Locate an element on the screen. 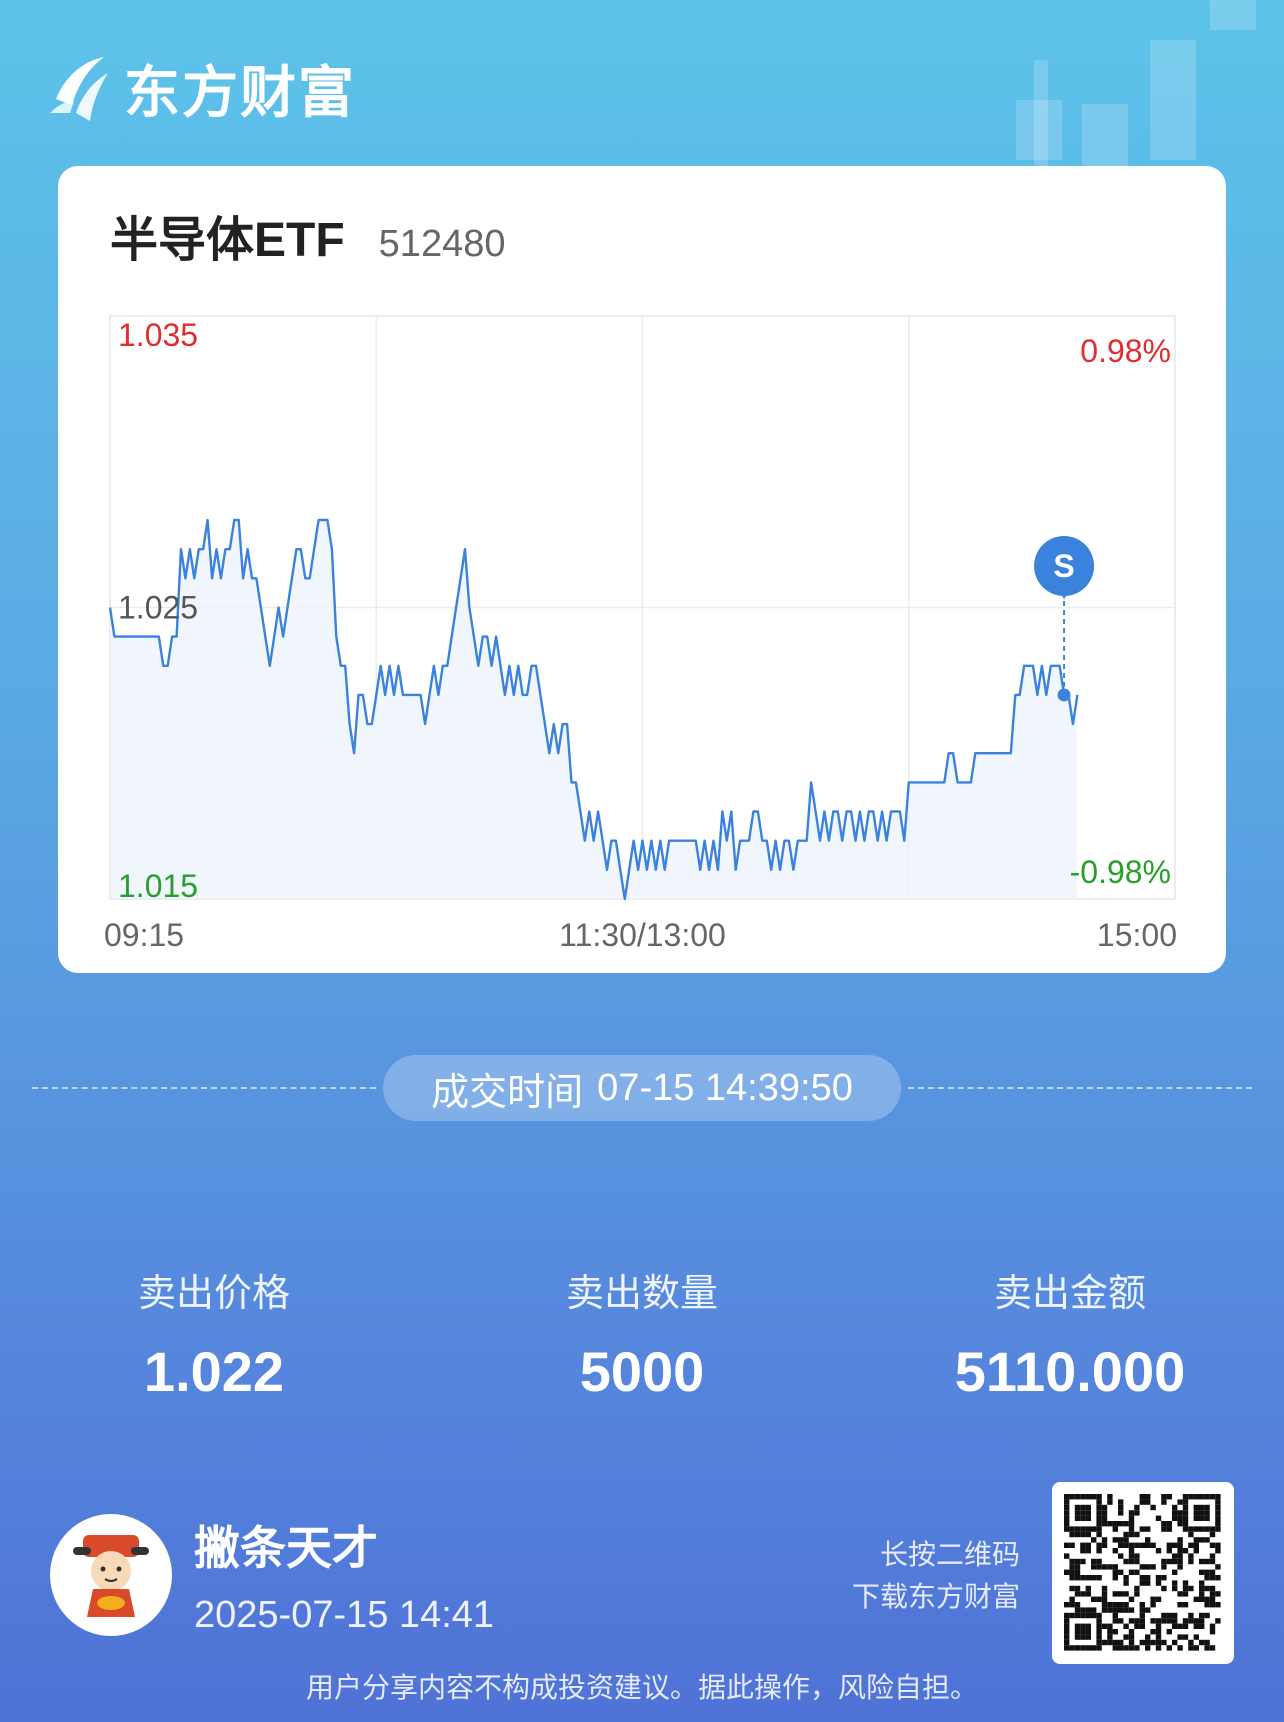 The height and width of the screenshot is (1722, 1284). qr-code is located at coordinates (1143, 1573).